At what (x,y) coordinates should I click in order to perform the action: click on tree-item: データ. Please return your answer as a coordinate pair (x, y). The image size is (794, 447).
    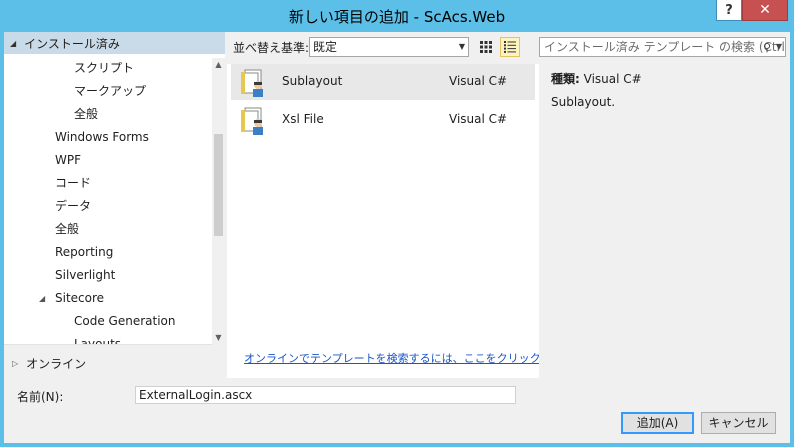
    Looking at the image, I should click on (73, 206).